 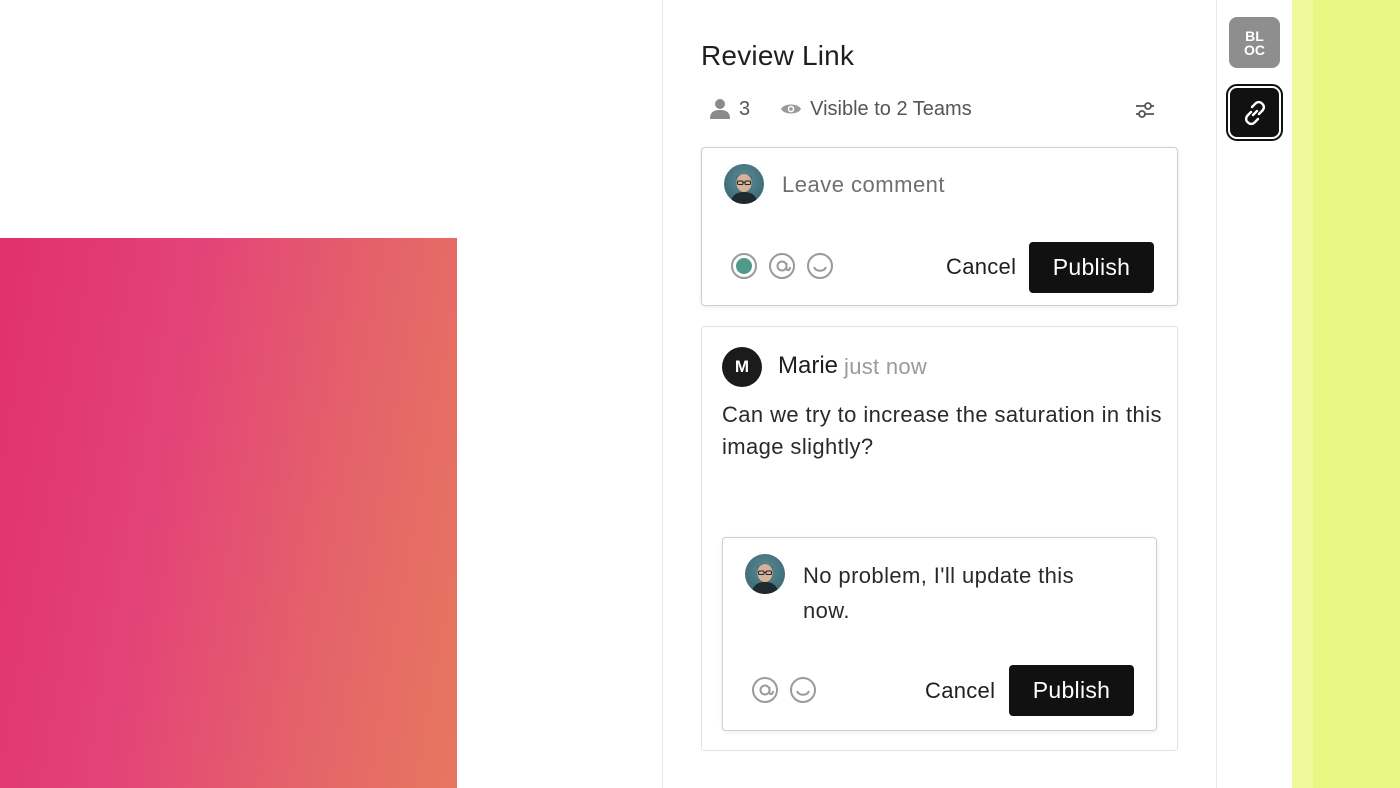 I want to click on status-dot-icon, so click(x=744, y=266).